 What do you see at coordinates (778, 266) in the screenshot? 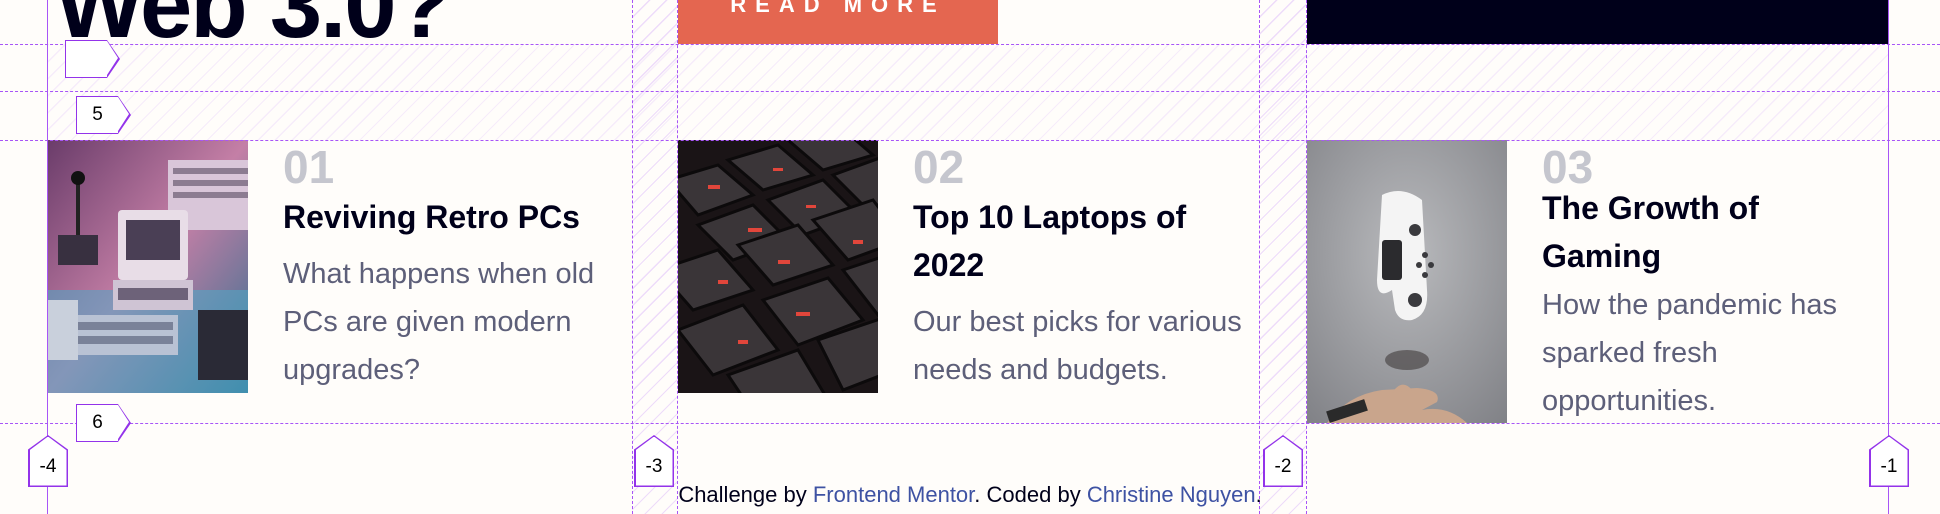
I see `article-image-laptop` at bounding box center [778, 266].